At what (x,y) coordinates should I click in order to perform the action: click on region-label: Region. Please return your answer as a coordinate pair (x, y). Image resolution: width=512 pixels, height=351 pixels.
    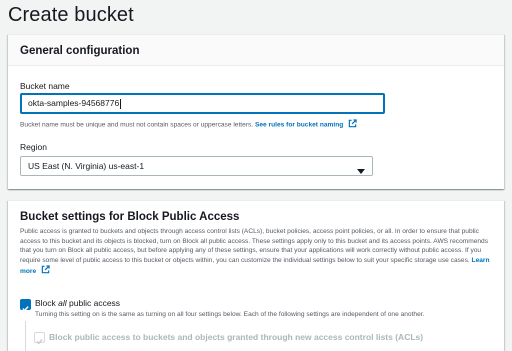
    Looking at the image, I should click on (33, 147).